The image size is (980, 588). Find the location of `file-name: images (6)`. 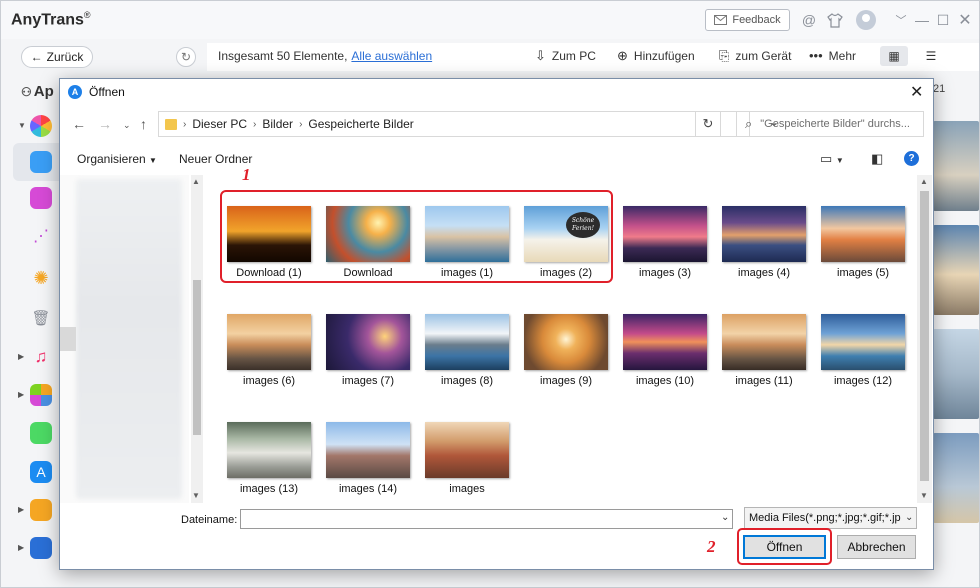

file-name: images (6) is located at coordinates (269, 381).